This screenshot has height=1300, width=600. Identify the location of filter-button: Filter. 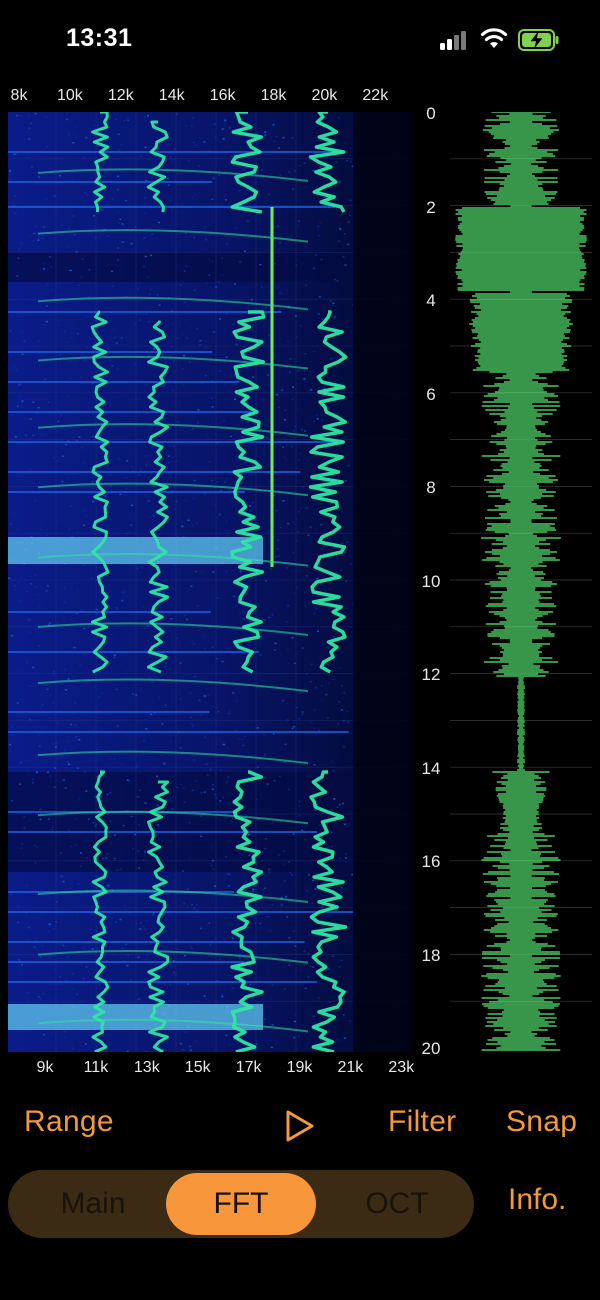
(422, 1122).